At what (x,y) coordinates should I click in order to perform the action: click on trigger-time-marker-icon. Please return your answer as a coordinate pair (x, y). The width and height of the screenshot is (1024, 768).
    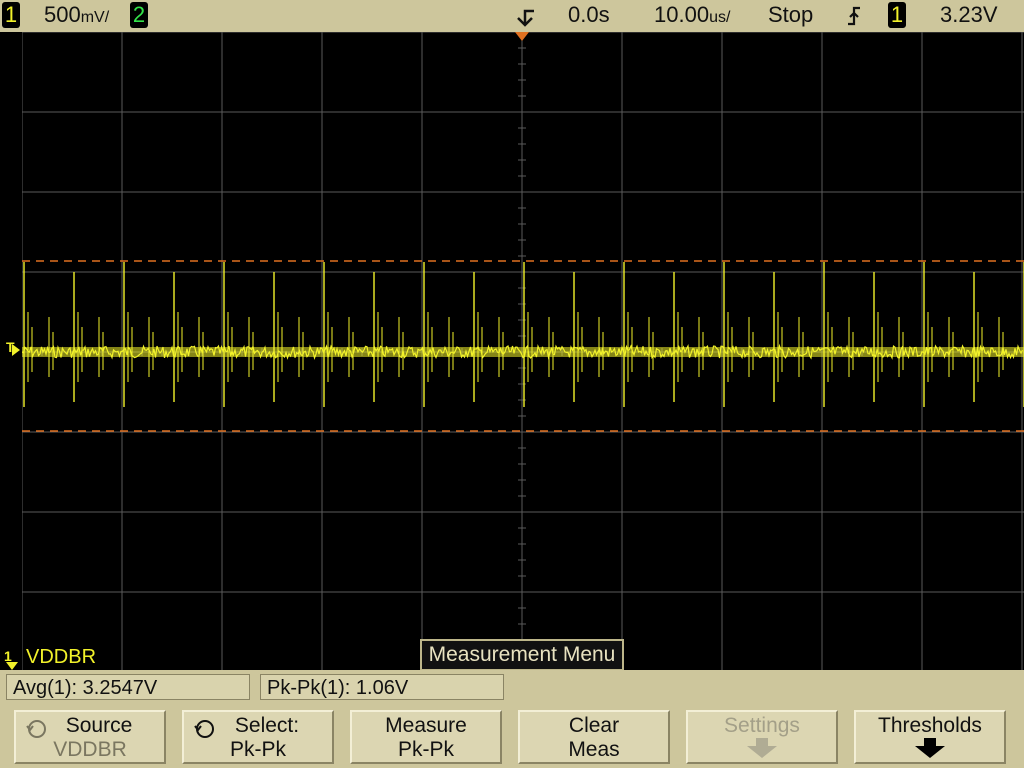
    Looking at the image, I should click on (522, 36).